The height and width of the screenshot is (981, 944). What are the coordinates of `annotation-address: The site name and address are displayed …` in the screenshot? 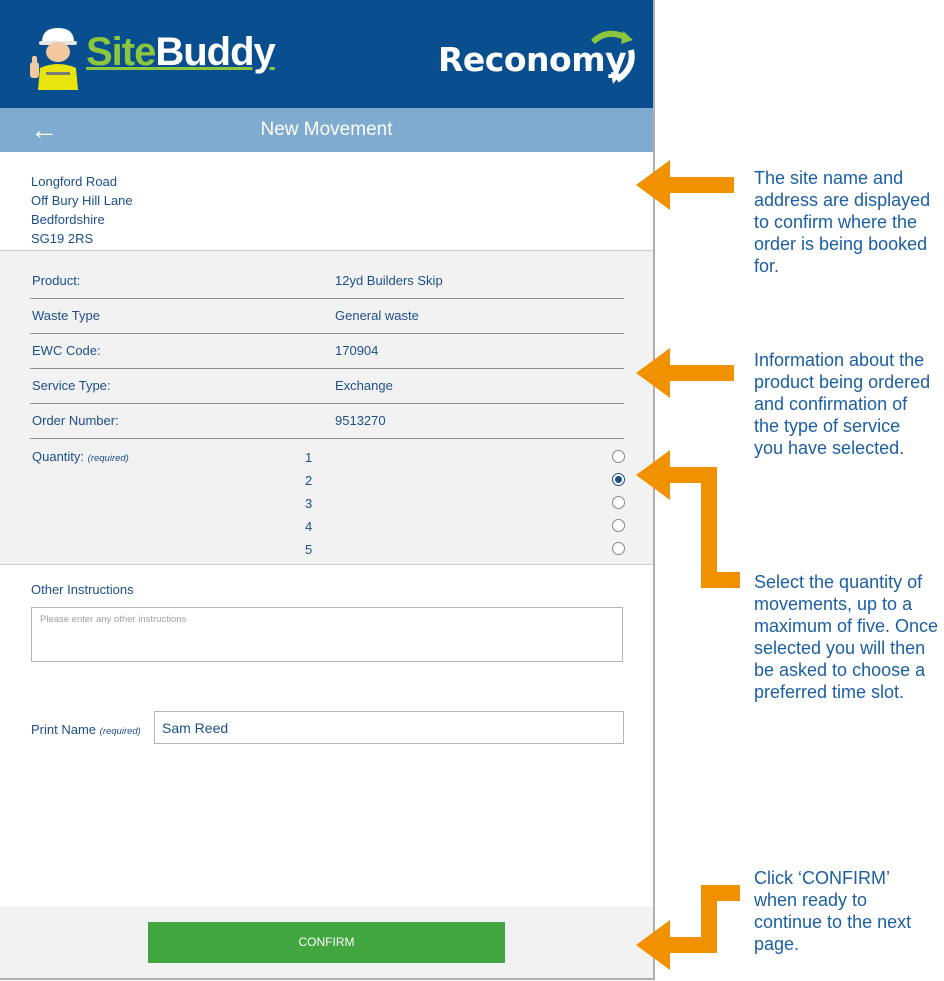 It's located at (842, 222).